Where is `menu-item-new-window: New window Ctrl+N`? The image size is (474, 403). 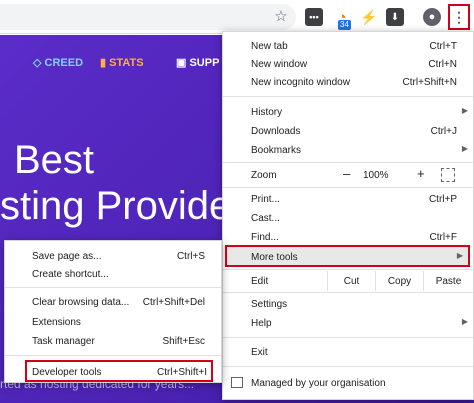 menu-item-new-window: New window Ctrl+N is located at coordinates (348, 64).